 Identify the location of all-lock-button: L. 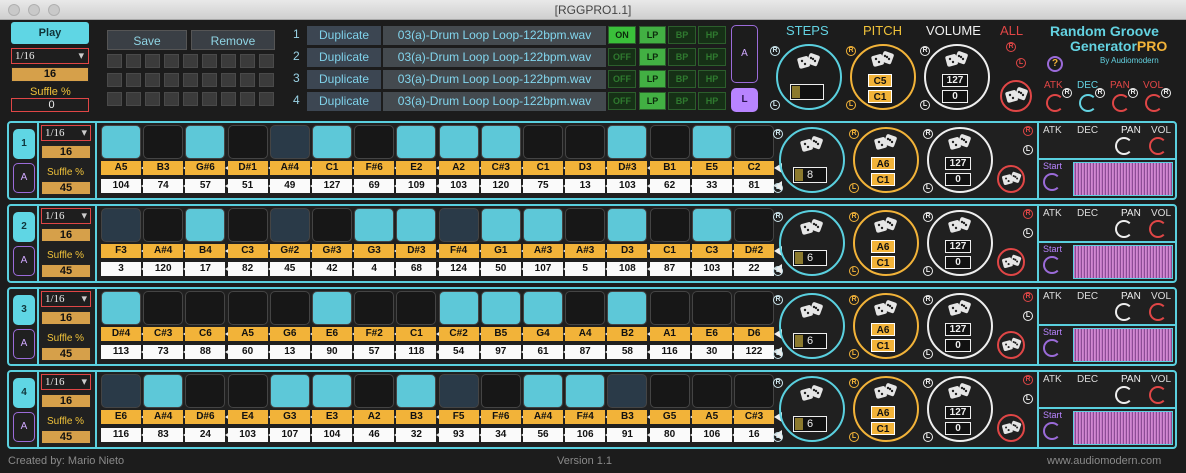
(1021, 63).